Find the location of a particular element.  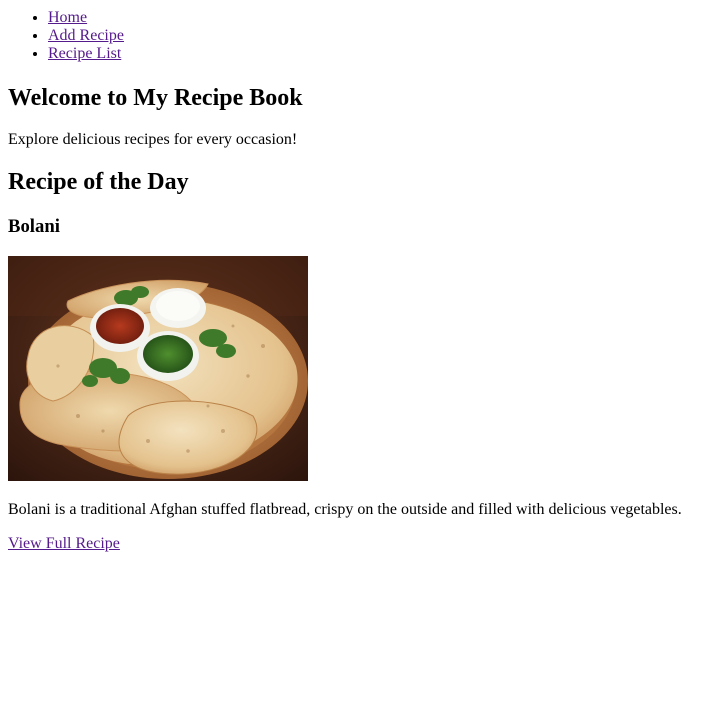

section-title-recipe-of-the-day: Recipe of the Day is located at coordinates (98, 182).